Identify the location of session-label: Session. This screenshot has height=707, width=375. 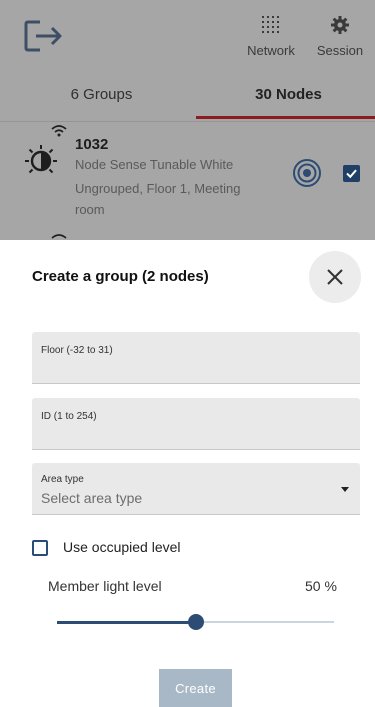
(340, 50).